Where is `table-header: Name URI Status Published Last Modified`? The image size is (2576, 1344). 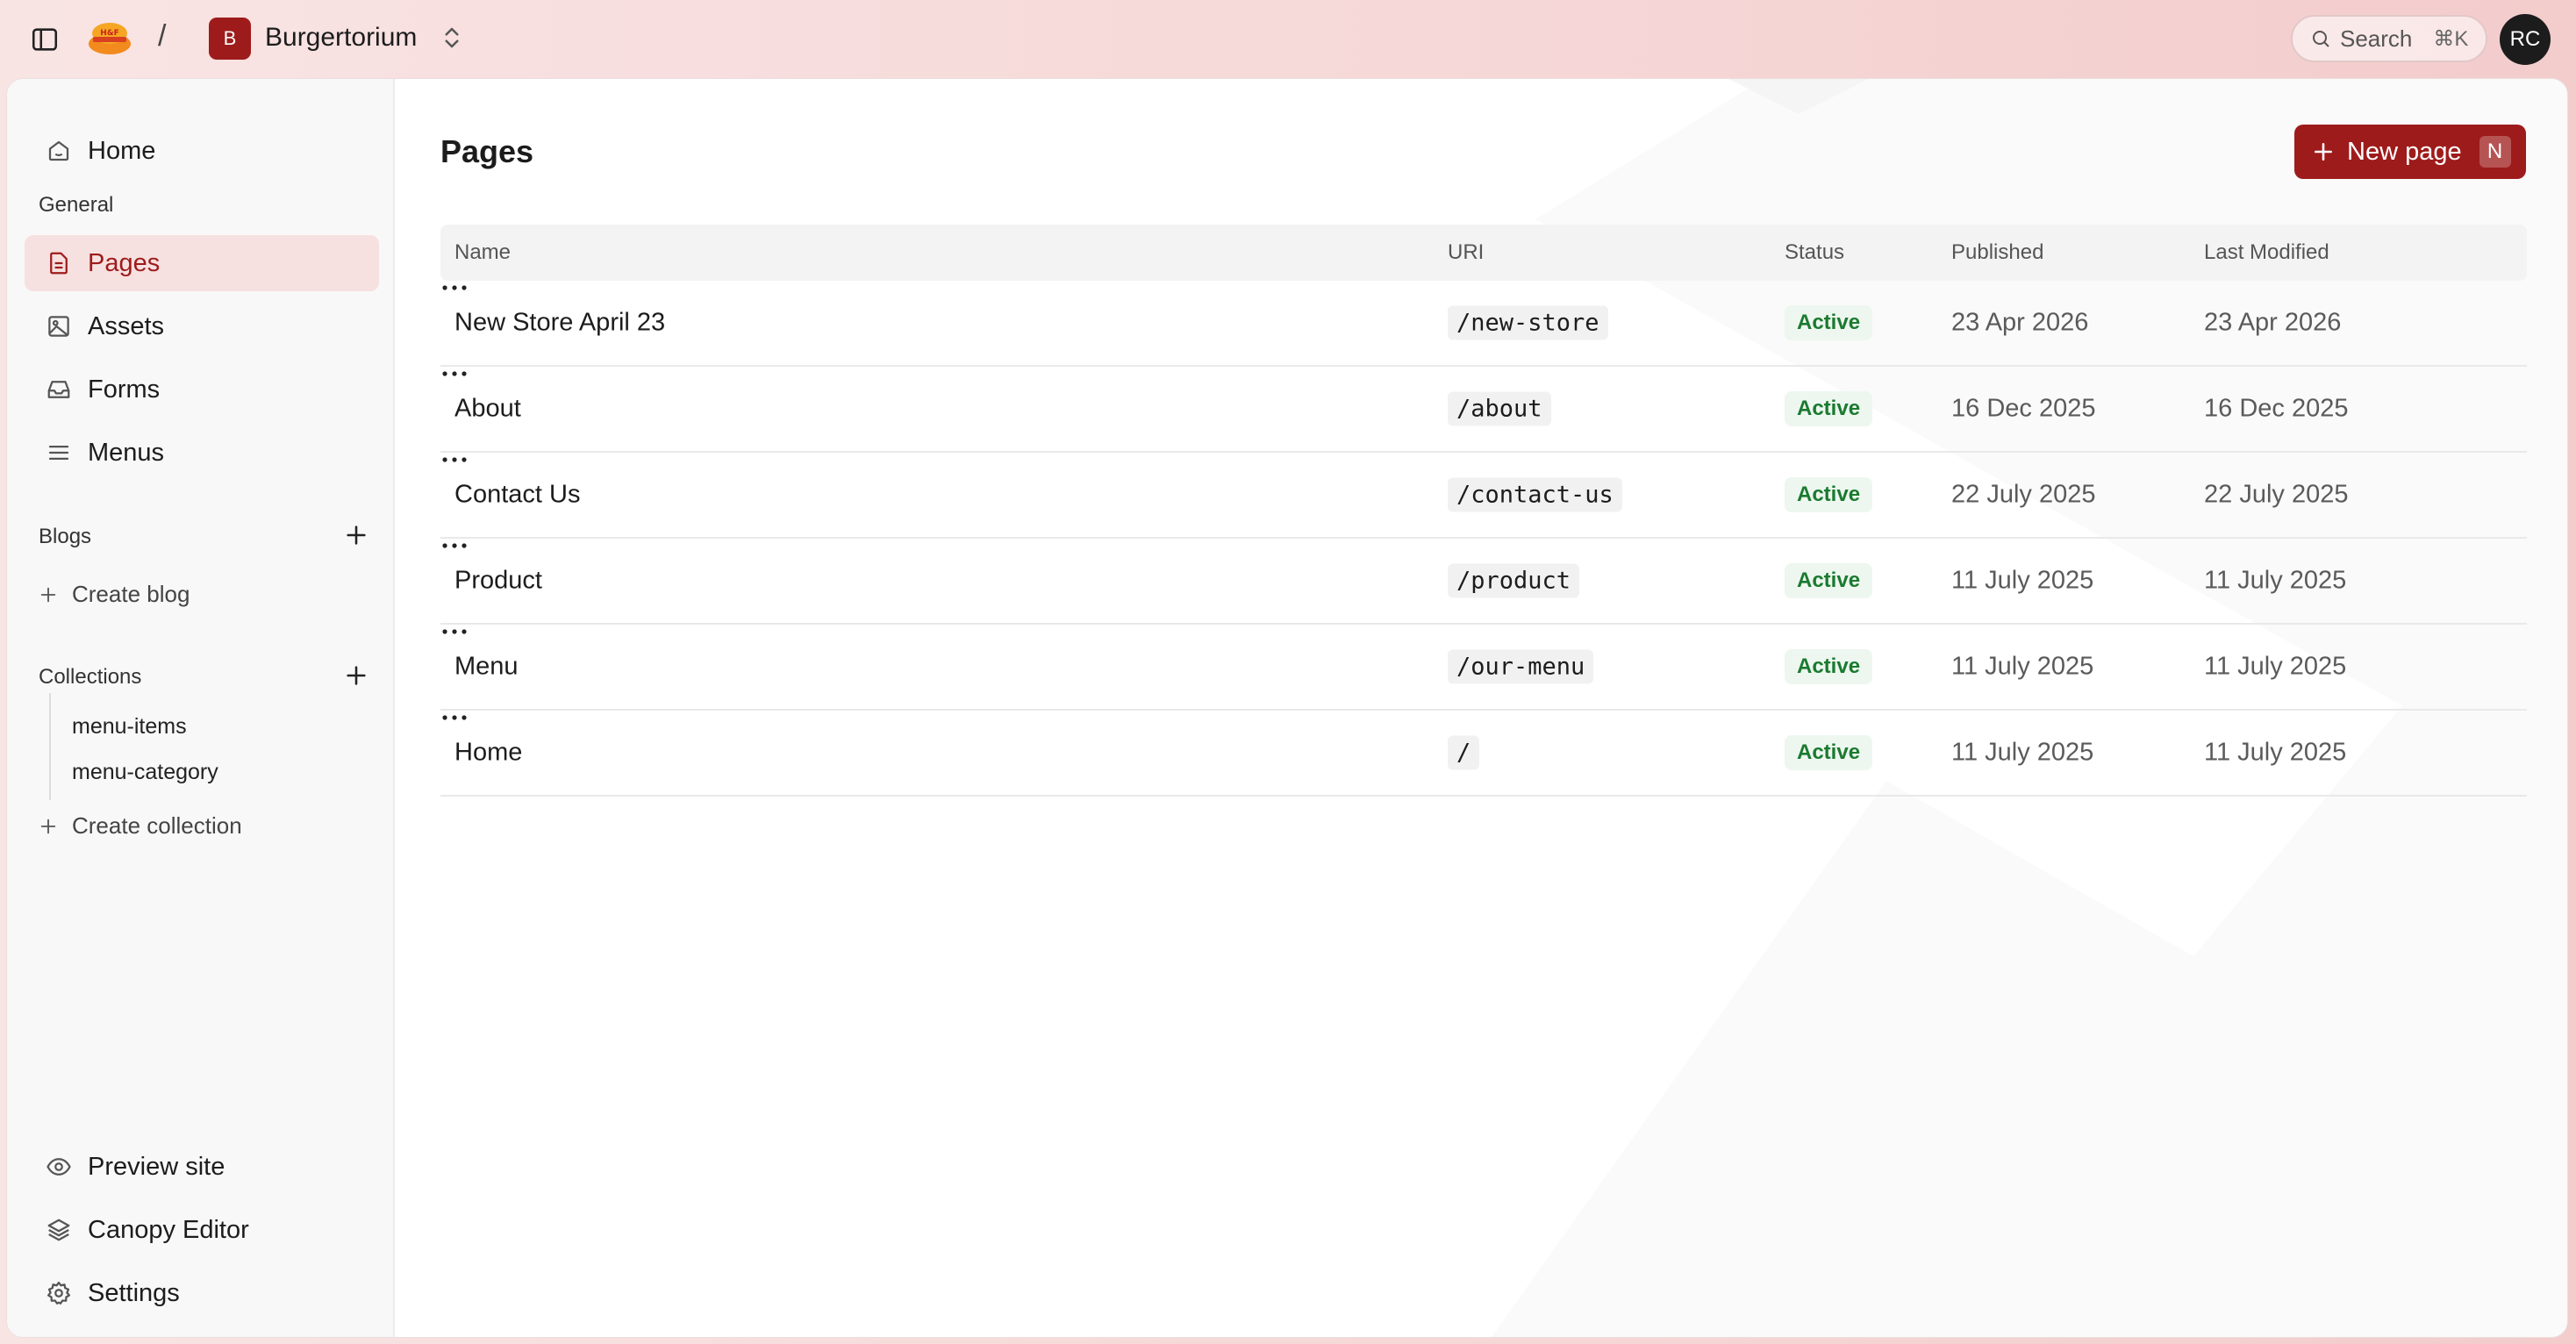 table-header: Name URI Status Published Last Modified is located at coordinates (1483, 253).